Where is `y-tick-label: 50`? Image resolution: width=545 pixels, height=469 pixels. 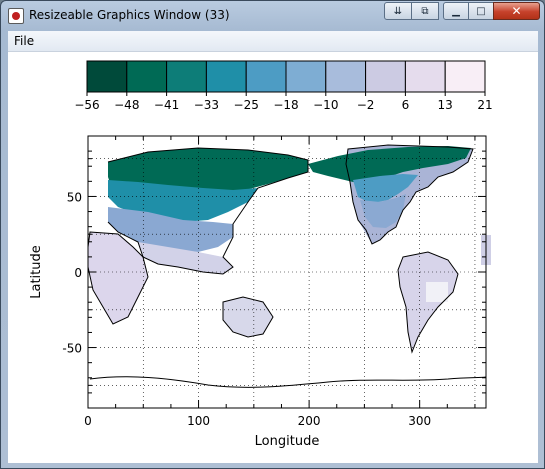
y-tick-label: 50 is located at coordinates (74, 197).